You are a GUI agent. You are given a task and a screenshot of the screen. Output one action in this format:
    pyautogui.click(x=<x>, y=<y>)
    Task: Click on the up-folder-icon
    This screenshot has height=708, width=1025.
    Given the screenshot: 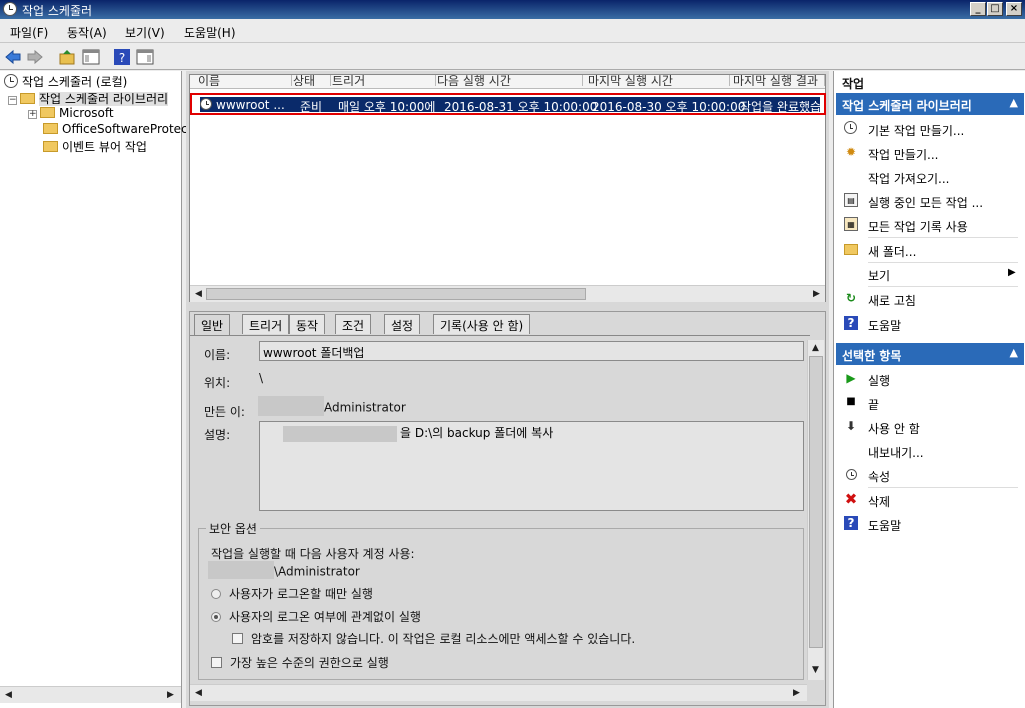 What is the action you would take?
    pyautogui.click(x=67, y=57)
    